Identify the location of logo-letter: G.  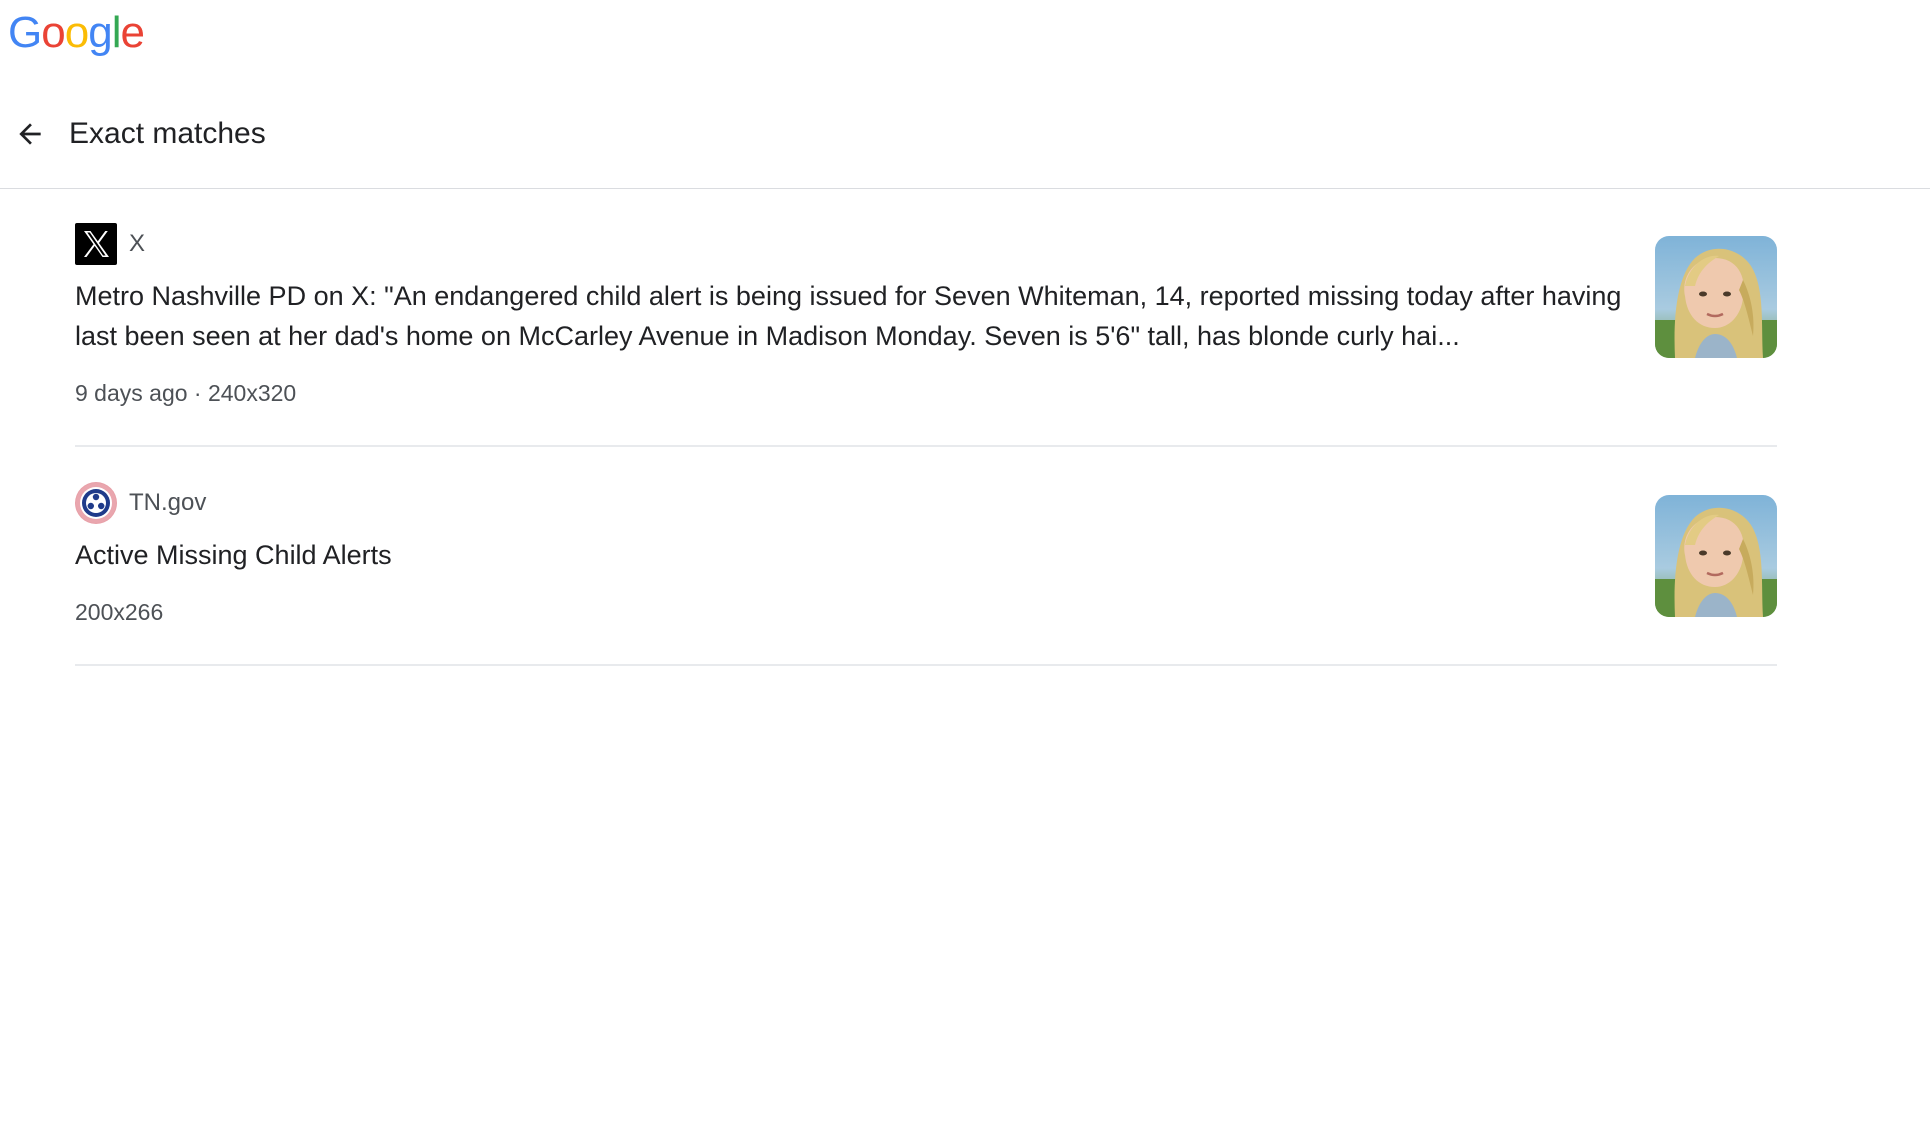
(25, 32).